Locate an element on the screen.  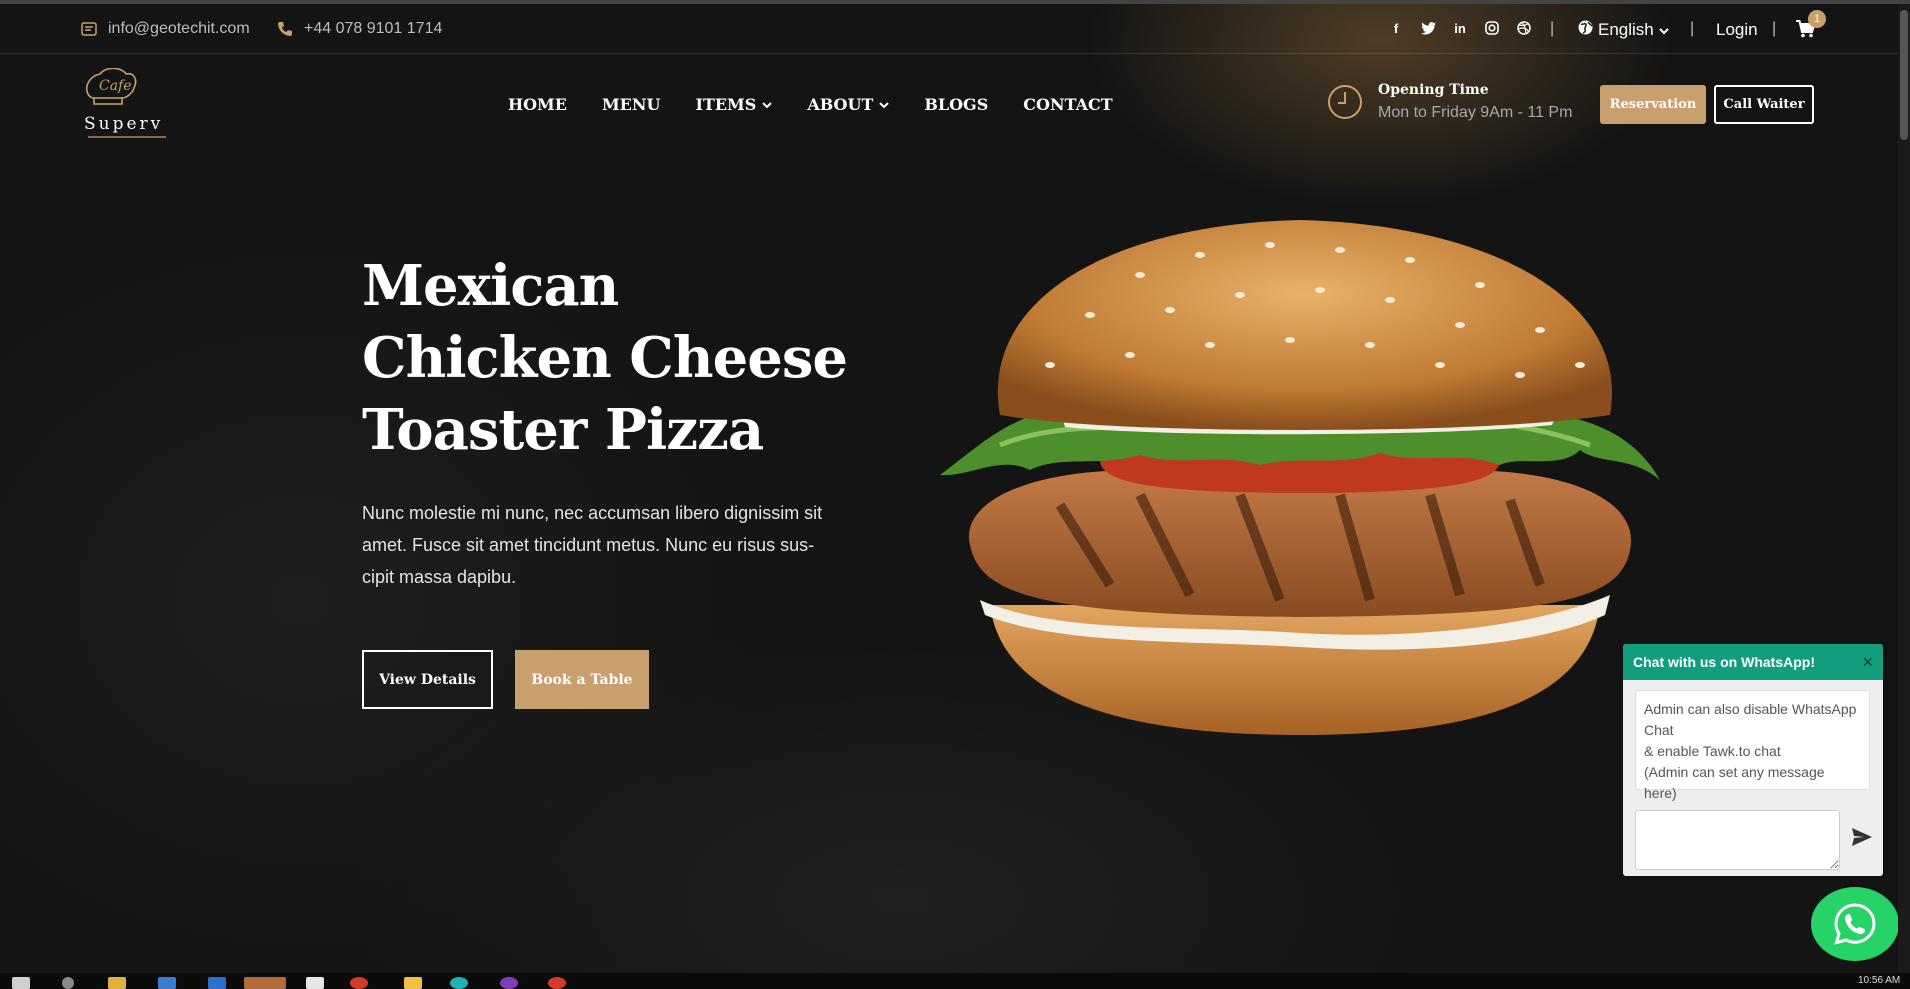
whatsapp-message-line: (Admin can set any message here) is located at coordinates (1734, 782).